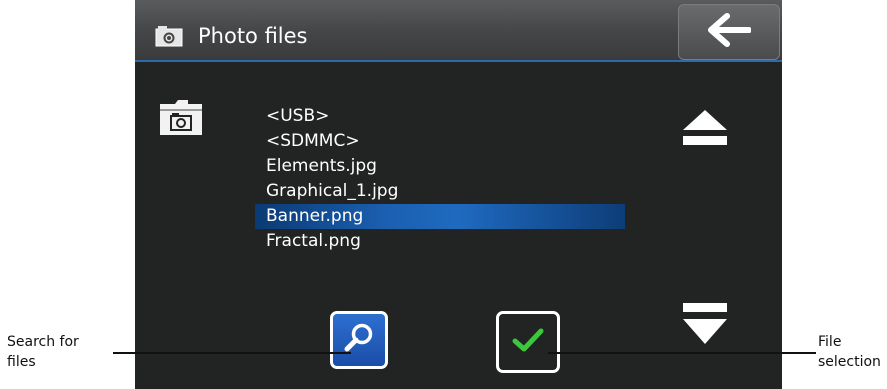 This screenshot has width=887, height=389. What do you see at coordinates (458, 31) in the screenshot?
I see `title-bar: Photo files` at bounding box center [458, 31].